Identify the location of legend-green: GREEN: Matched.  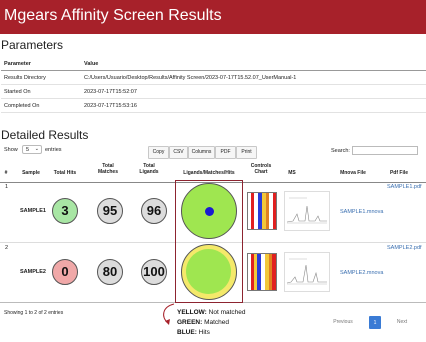
(203, 322).